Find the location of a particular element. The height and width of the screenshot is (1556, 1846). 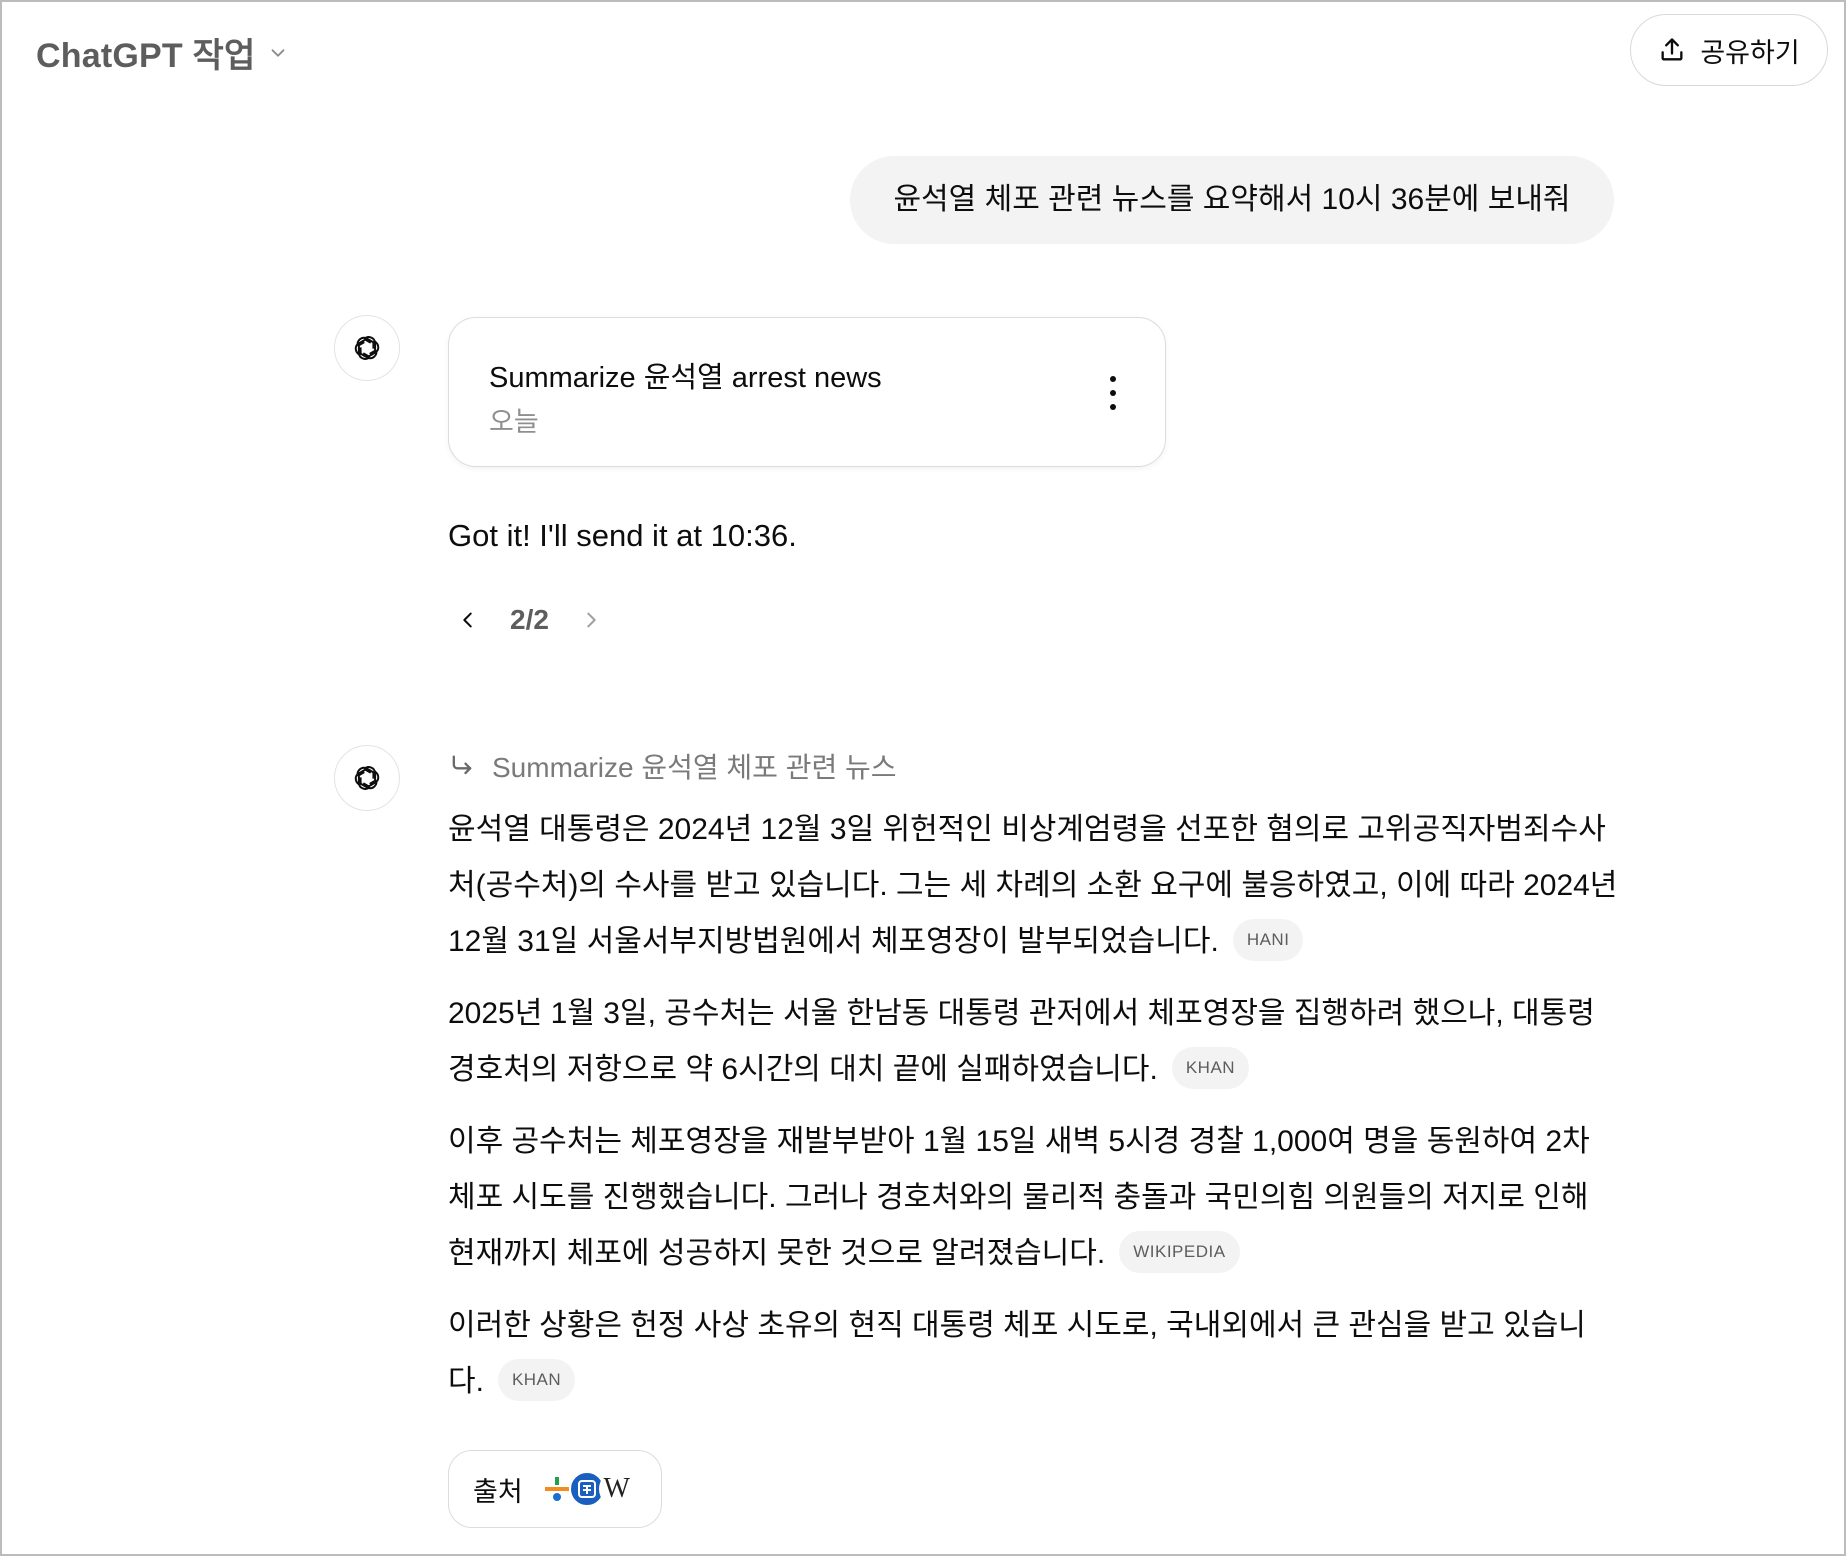

task-reference: Summarize 윤석열 체포 관련 뉴스 is located at coordinates (672, 766).